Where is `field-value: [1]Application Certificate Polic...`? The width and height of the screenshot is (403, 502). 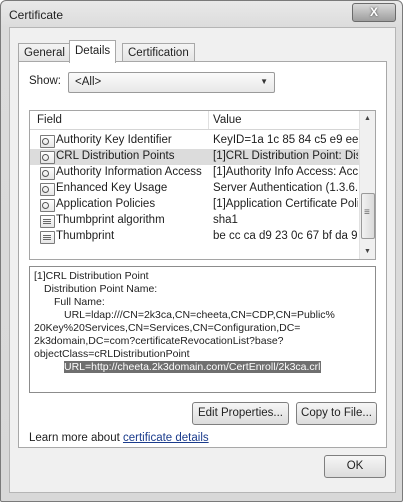 field-value: [1]Application Certificate Polic... is located at coordinates (285, 204).